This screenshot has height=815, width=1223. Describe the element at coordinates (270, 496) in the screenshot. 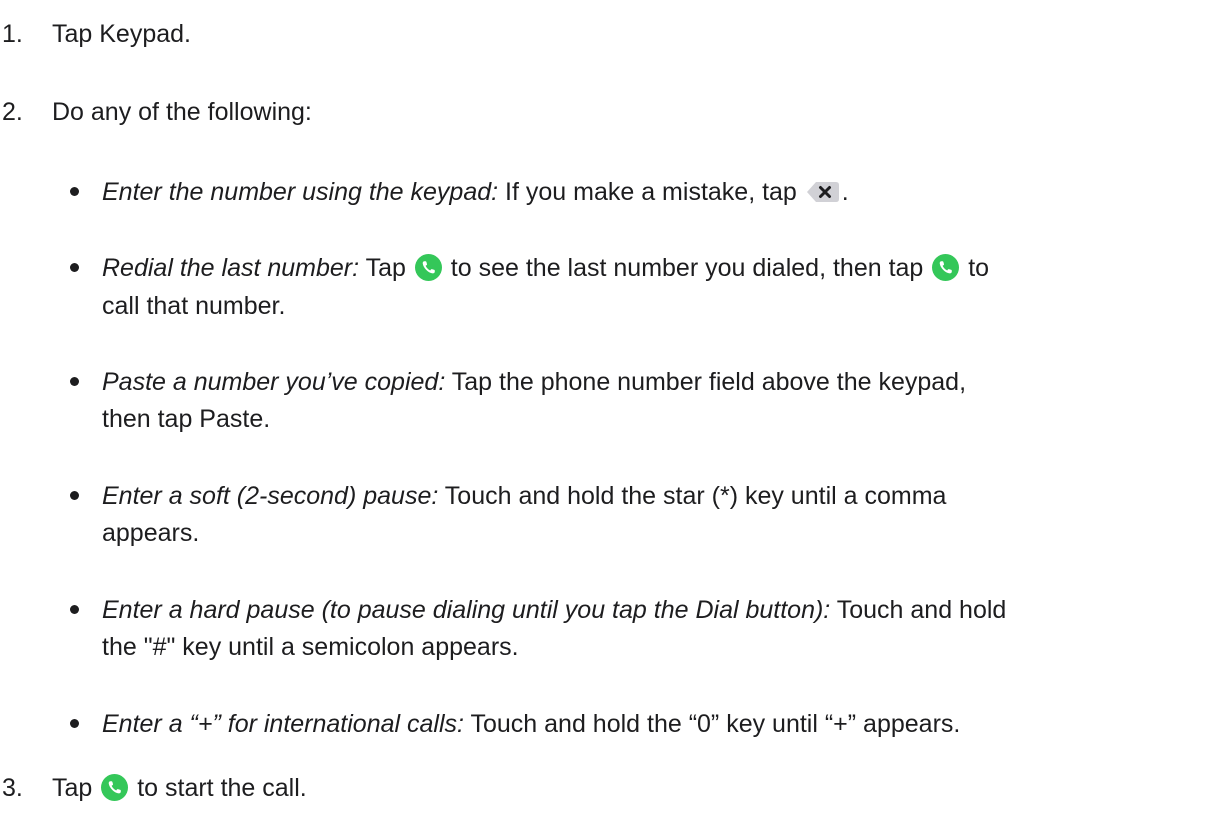

I see `bullet-label: Enter a soft (2-second) pause:` at that location.